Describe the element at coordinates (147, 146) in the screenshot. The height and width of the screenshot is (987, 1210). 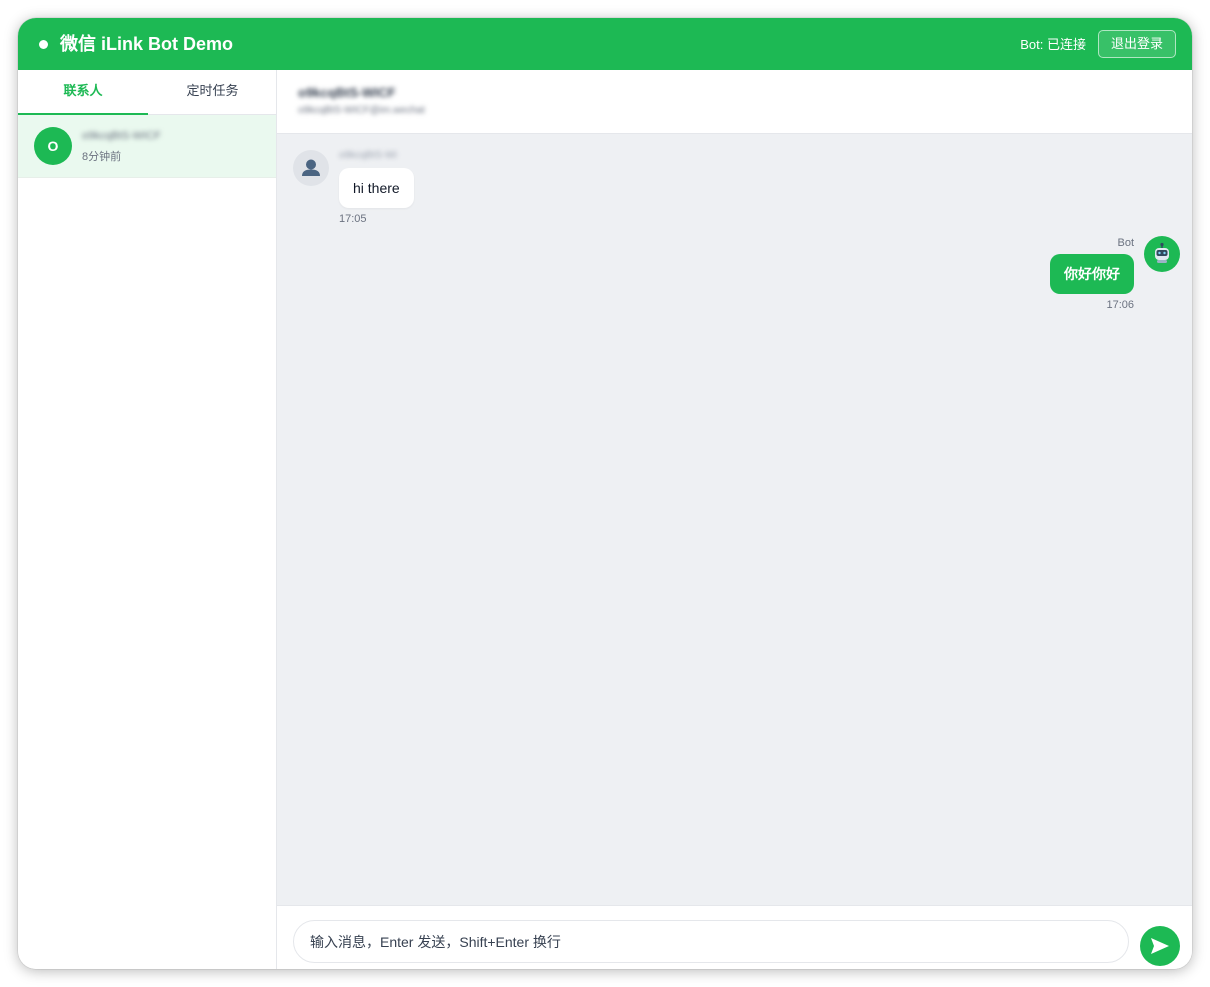
I see `contact-list-item: O o9kcqBtS-WICF 8分钟前` at that location.